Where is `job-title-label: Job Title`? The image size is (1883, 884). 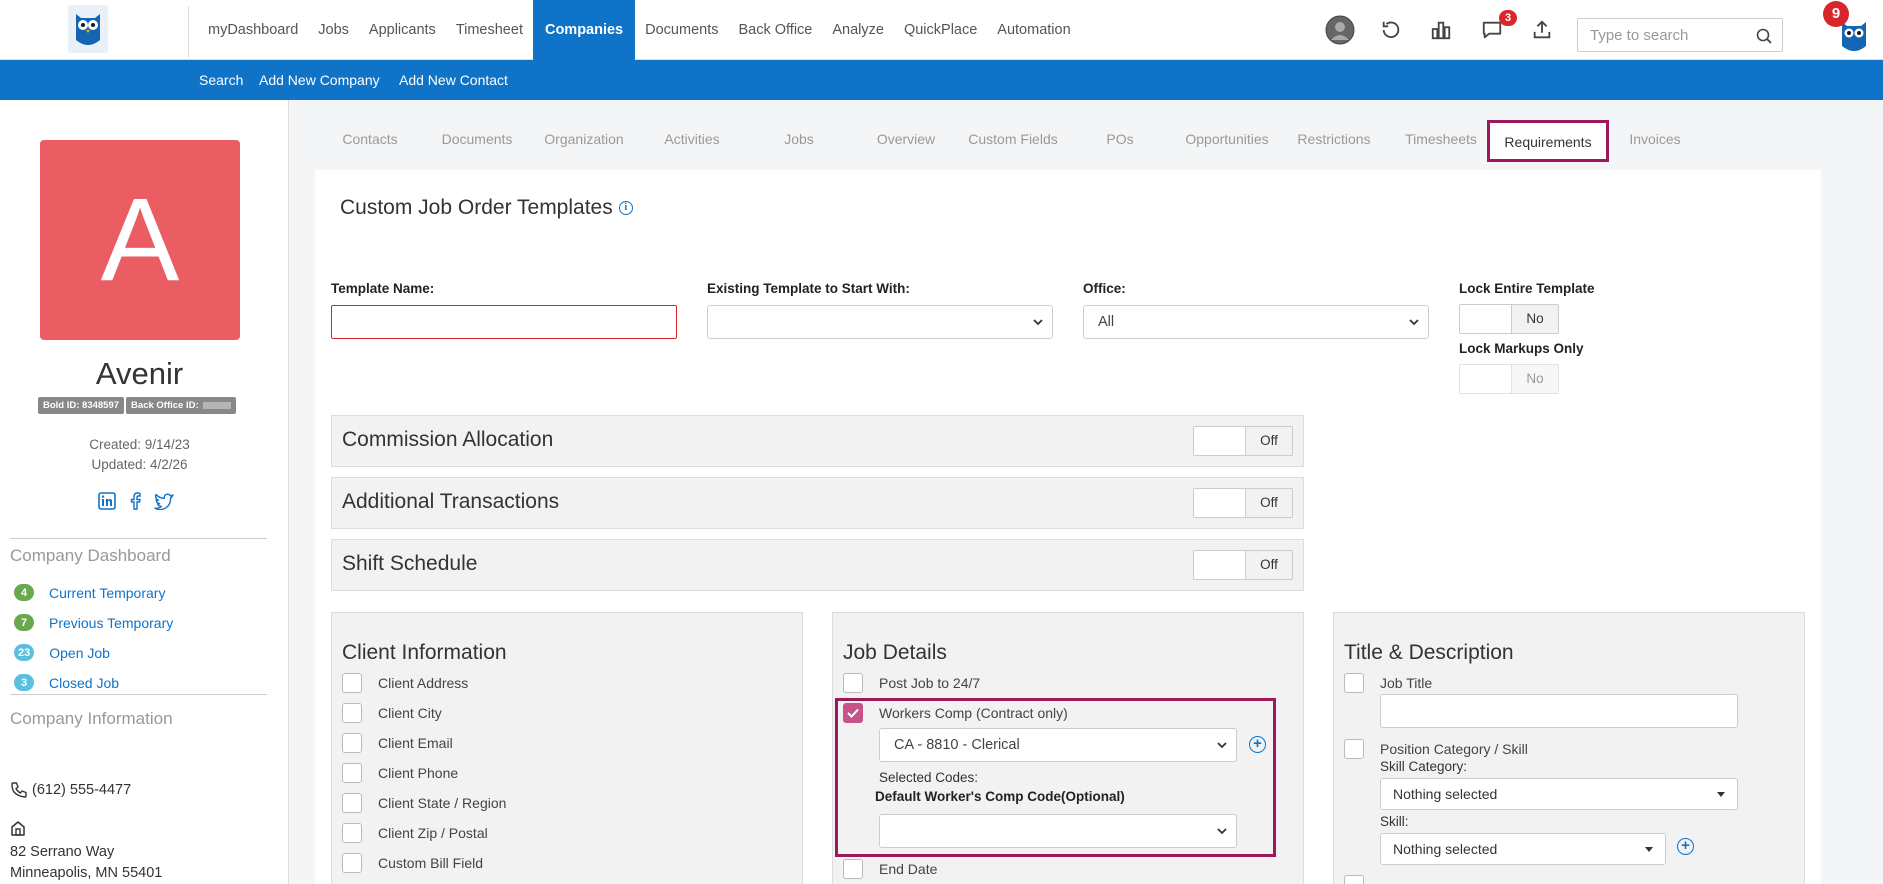 job-title-label: Job Title is located at coordinates (1406, 683).